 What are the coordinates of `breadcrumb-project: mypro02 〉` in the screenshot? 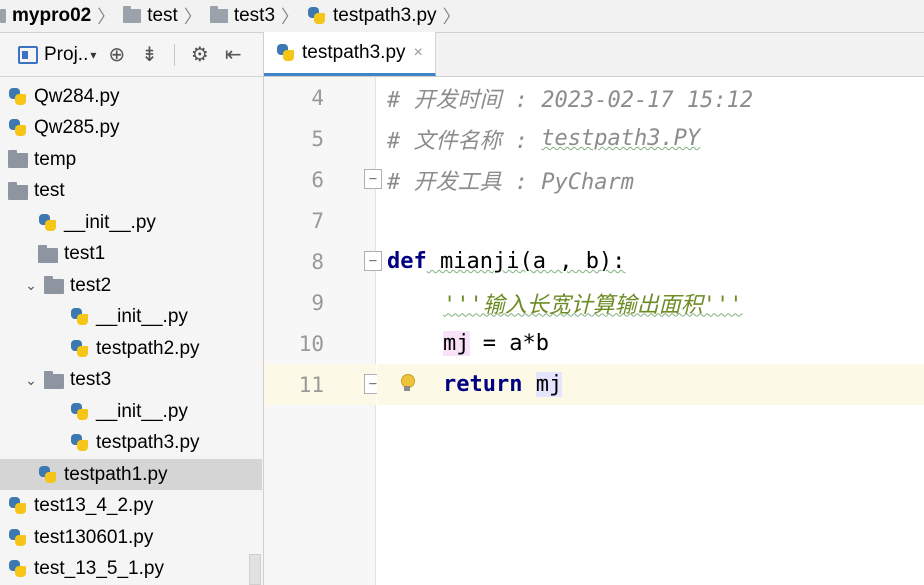 It's located at (57, 16).